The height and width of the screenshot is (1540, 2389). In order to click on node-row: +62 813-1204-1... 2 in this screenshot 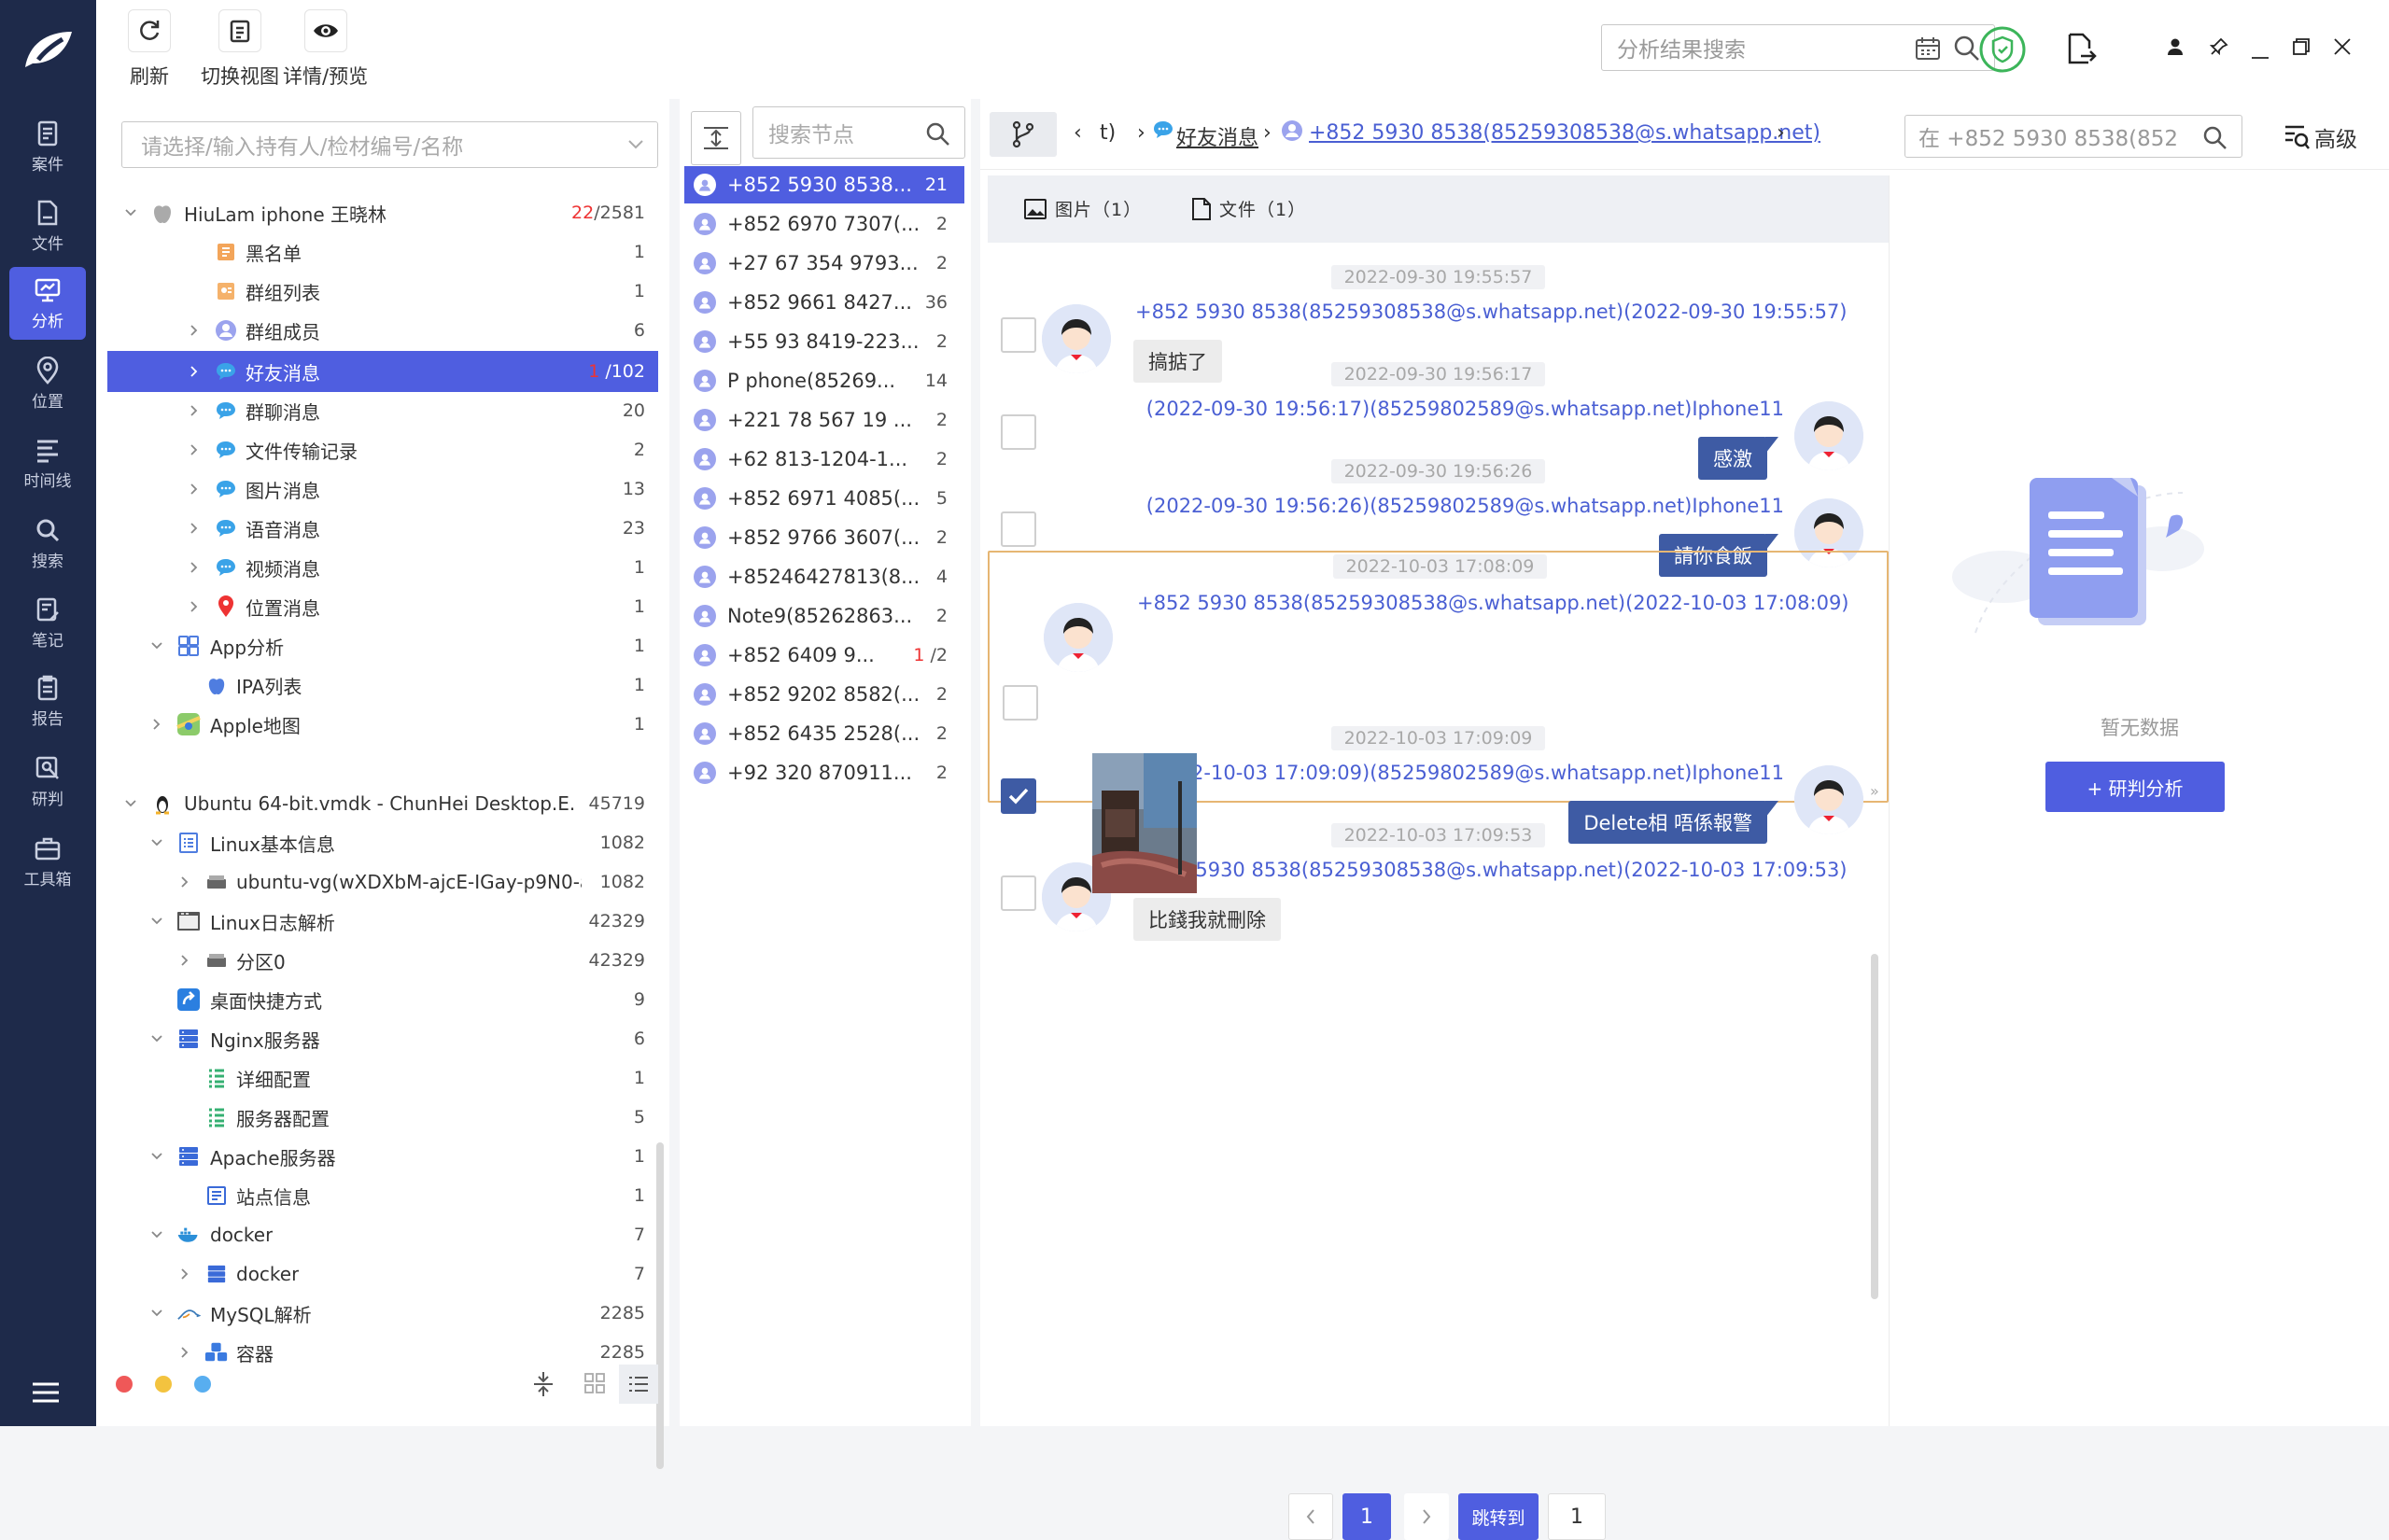, I will do `click(824, 459)`.